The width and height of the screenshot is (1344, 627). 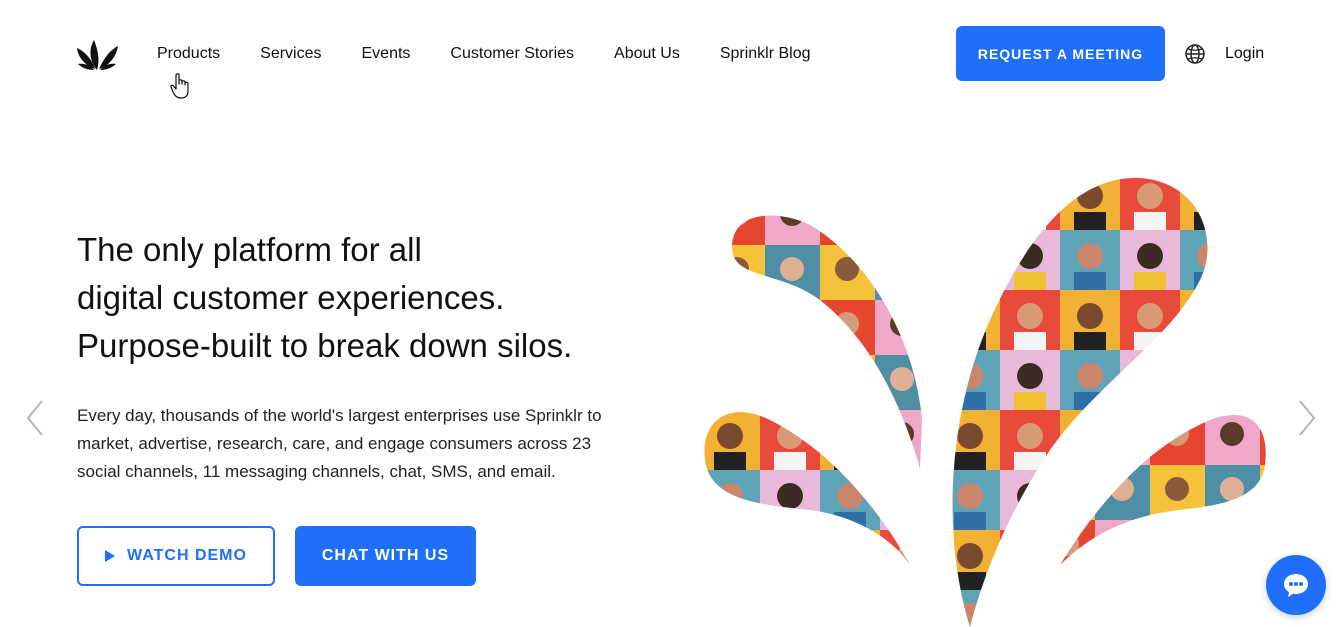 I want to click on nav-about-us: About Us, so click(x=647, y=54).